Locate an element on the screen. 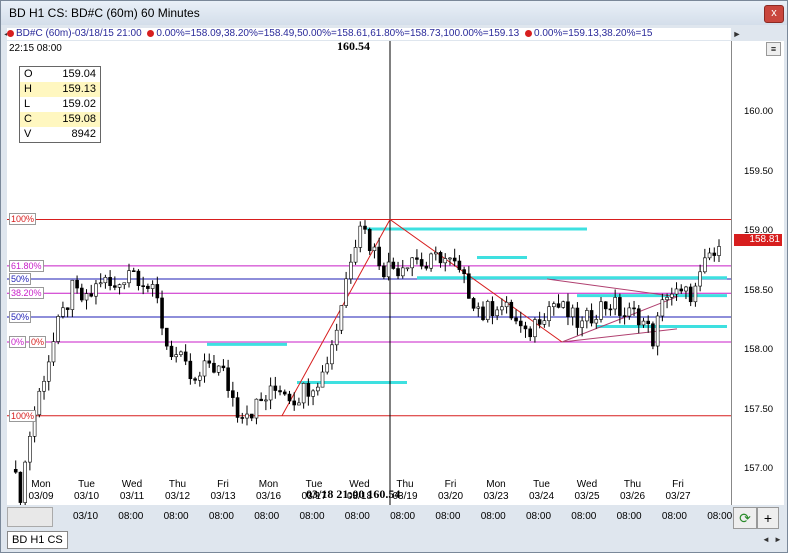  fib-level-label: 0% is located at coordinates (38, 342).